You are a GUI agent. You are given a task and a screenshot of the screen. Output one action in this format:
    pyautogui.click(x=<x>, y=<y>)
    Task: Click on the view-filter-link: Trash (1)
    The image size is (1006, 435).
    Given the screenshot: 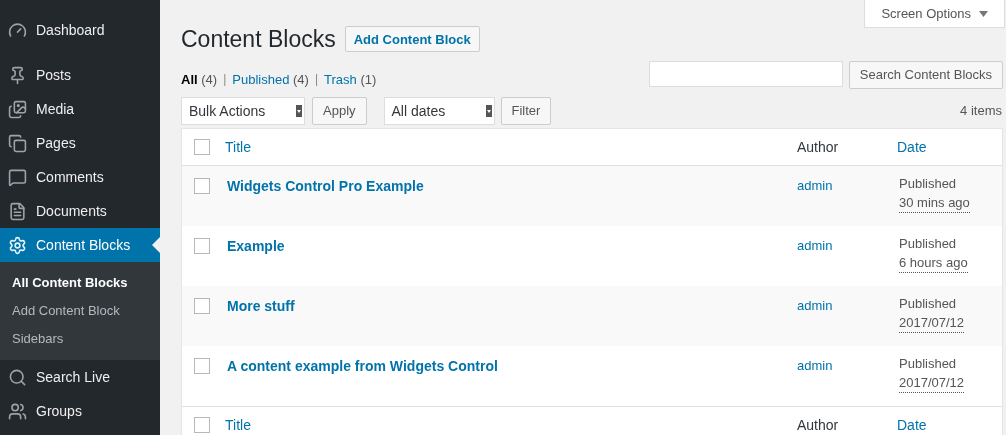 What is the action you would take?
    pyautogui.click(x=350, y=79)
    